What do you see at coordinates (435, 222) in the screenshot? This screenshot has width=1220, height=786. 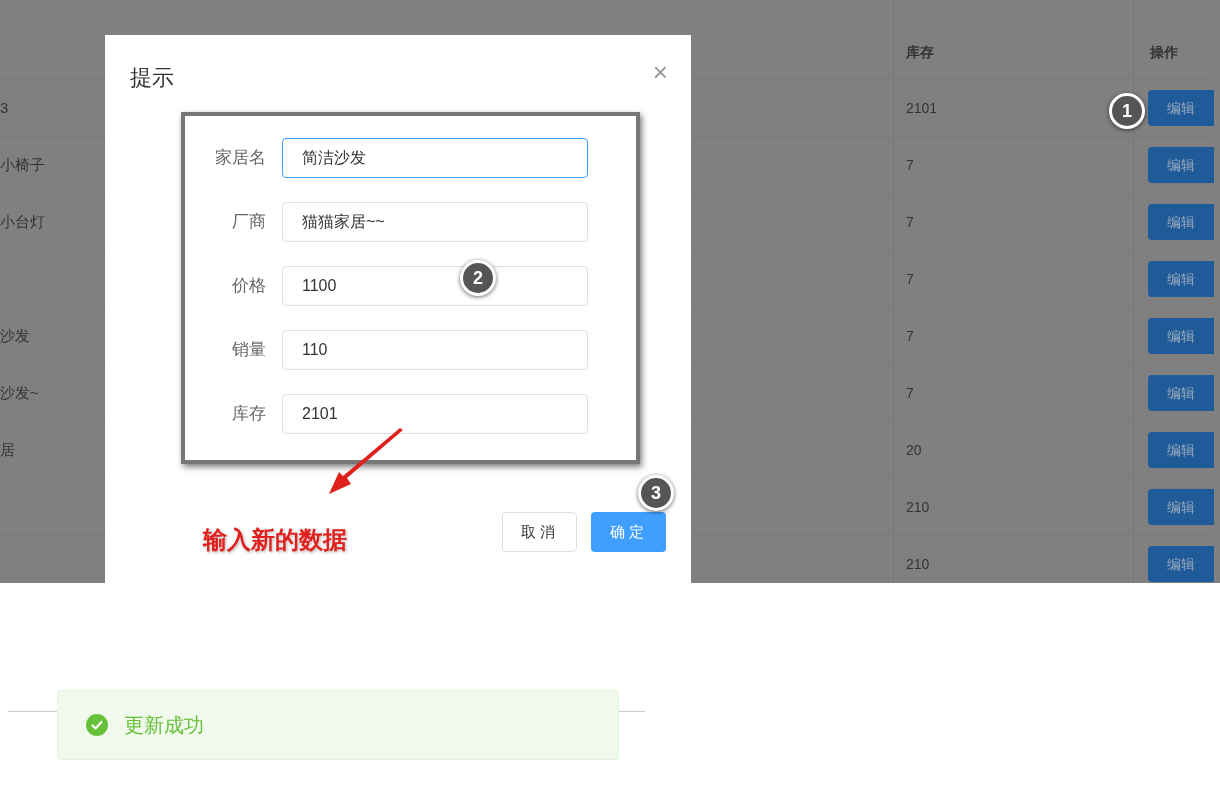 I see `input-field: 猫猫家居~~` at bounding box center [435, 222].